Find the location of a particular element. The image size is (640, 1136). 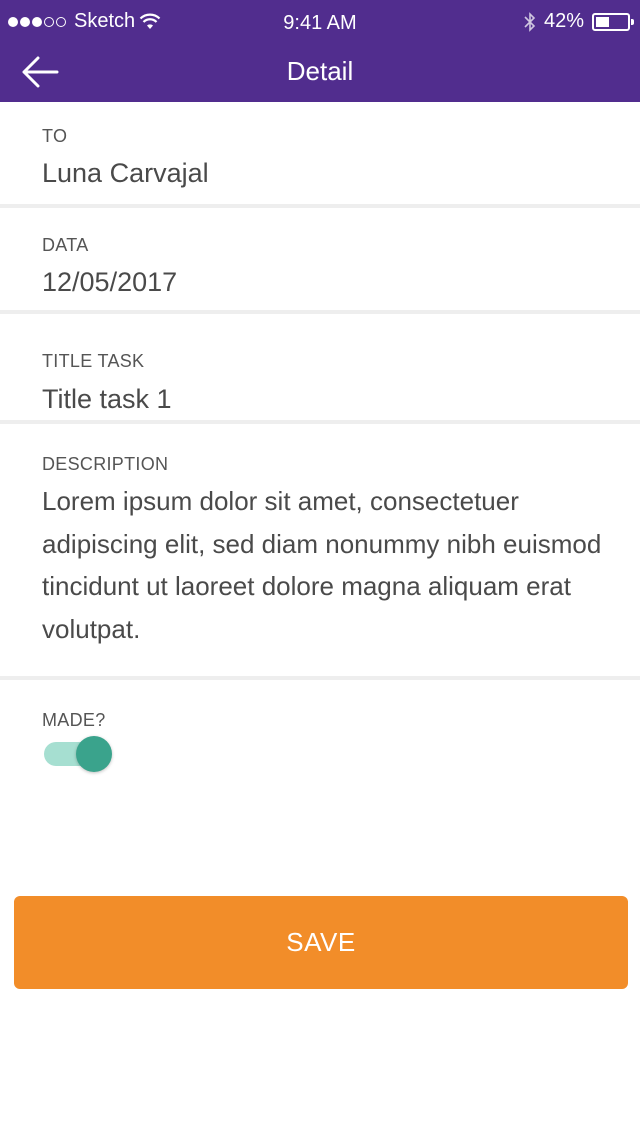

field-description-label: DESCRIPTION is located at coordinates (105, 464).